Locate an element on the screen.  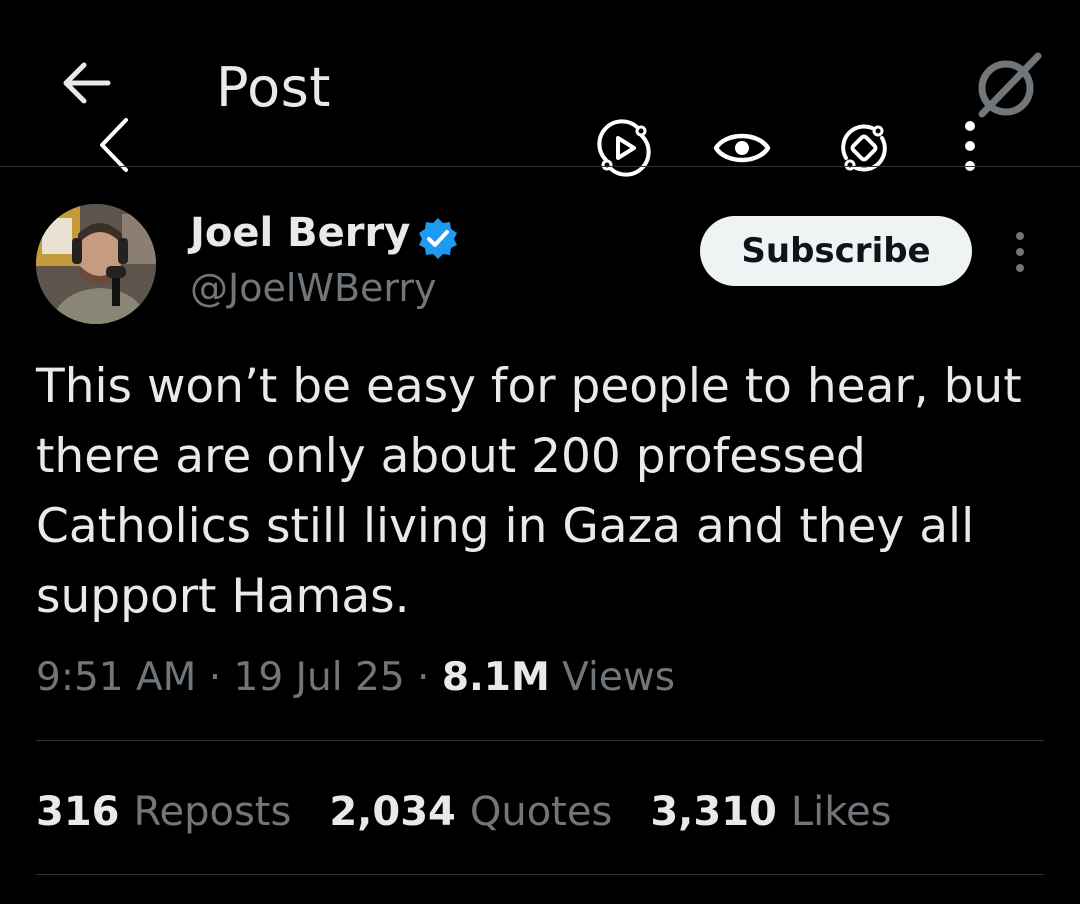
views-label: Views is located at coordinates (618, 677).